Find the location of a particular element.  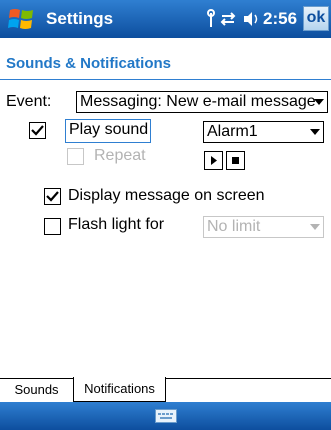

connectivity-icon is located at coordinates (211, 18).